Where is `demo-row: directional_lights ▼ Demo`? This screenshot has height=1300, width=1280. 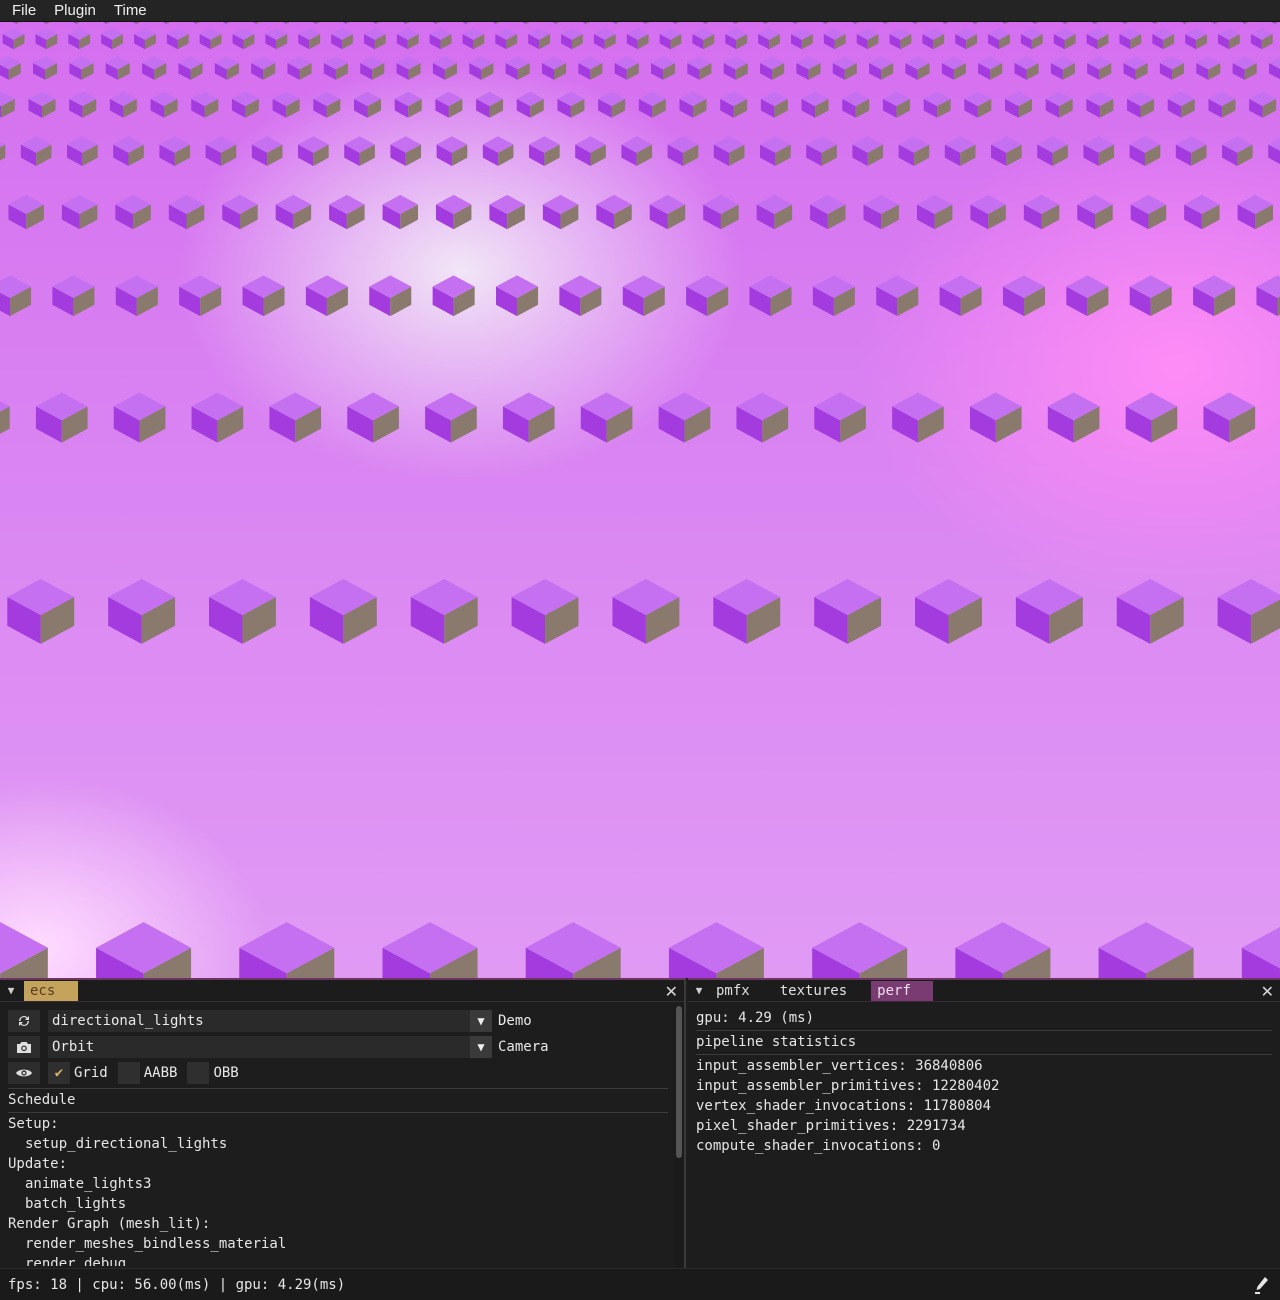 demo-row: directional_lights ▼ Demo is located at coordinates (270, 1021).